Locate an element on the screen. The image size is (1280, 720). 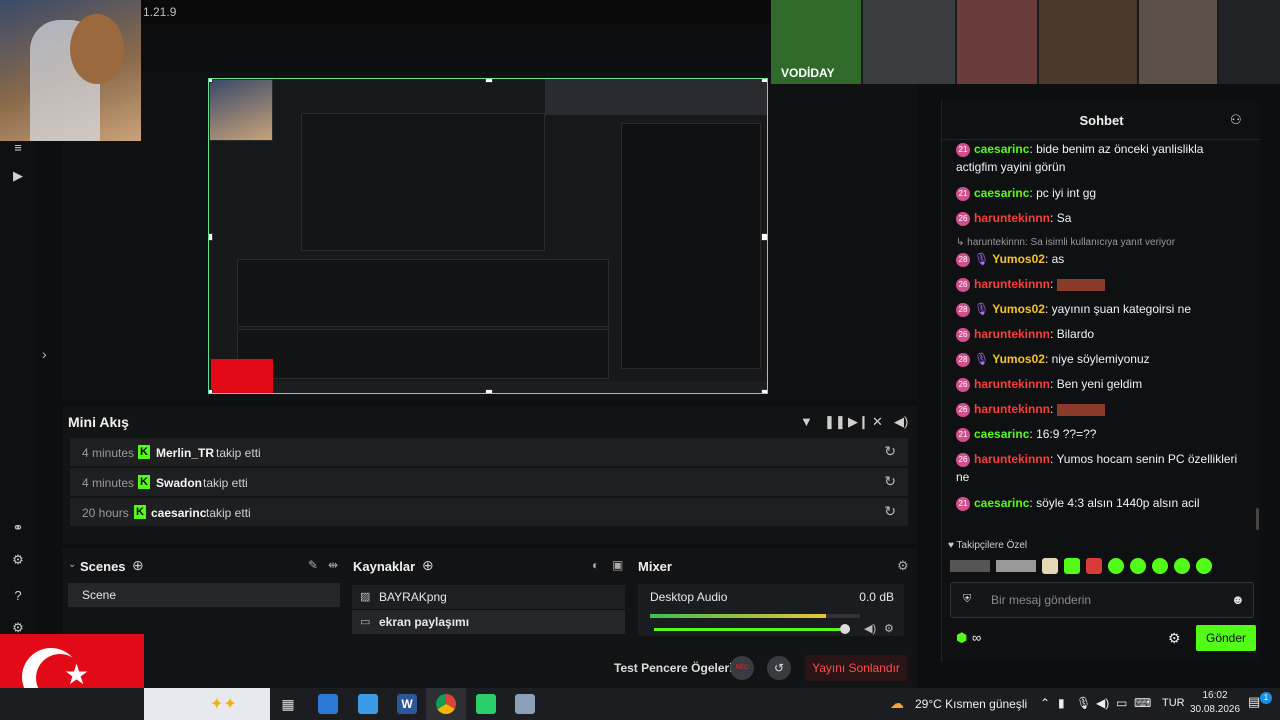
play-icon: ▶ is located at coordinates (18, 176).